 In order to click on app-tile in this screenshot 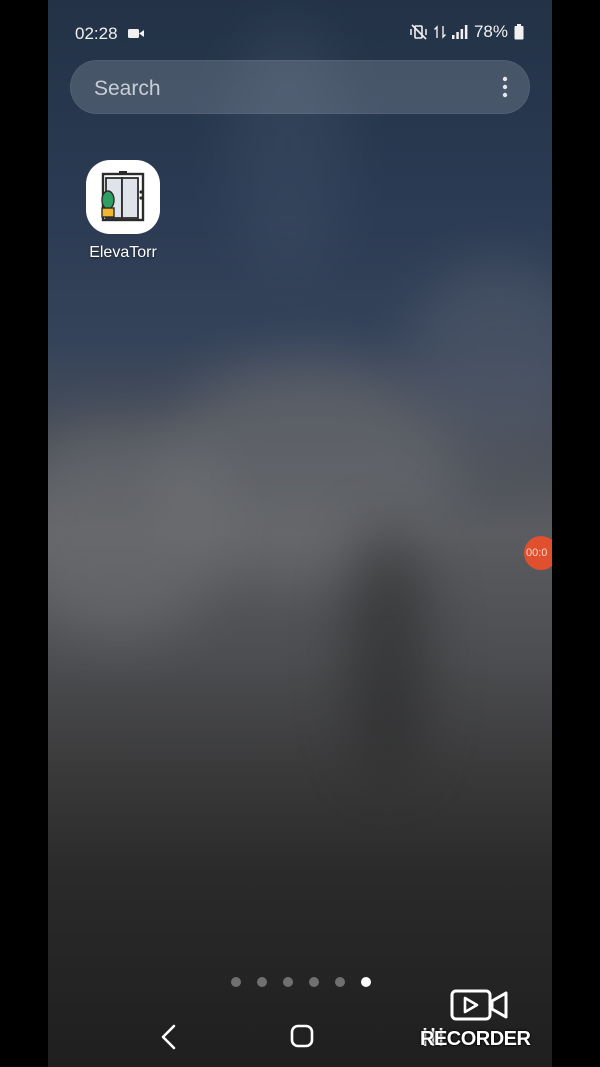, I will do `click(123, 197)`.